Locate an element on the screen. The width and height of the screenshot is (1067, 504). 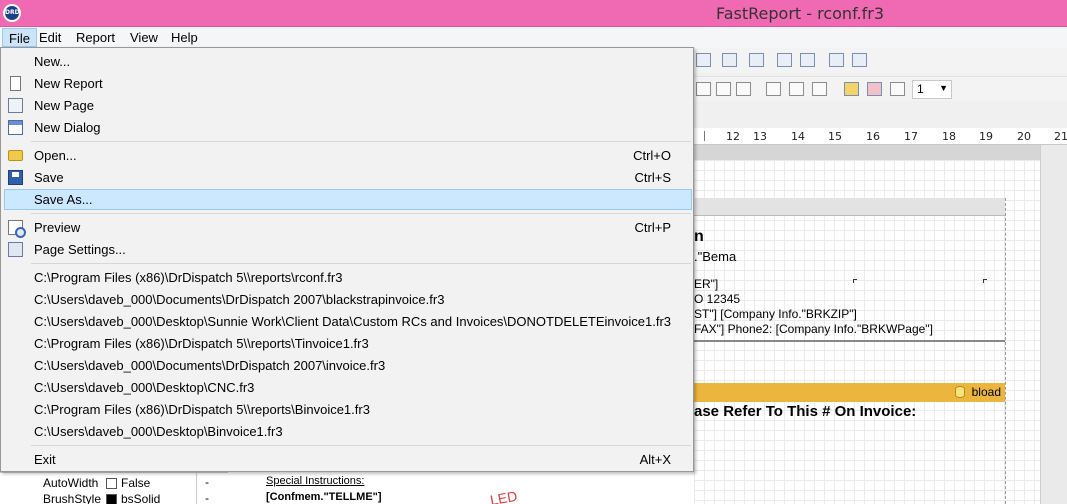
band-separator is located at coordinates (849, 341).